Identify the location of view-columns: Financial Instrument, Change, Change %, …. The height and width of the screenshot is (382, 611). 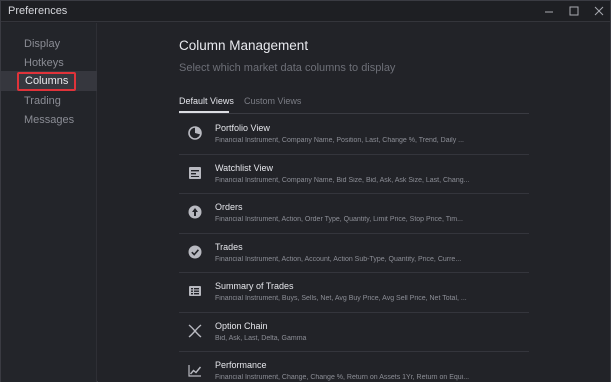
(342, 377).